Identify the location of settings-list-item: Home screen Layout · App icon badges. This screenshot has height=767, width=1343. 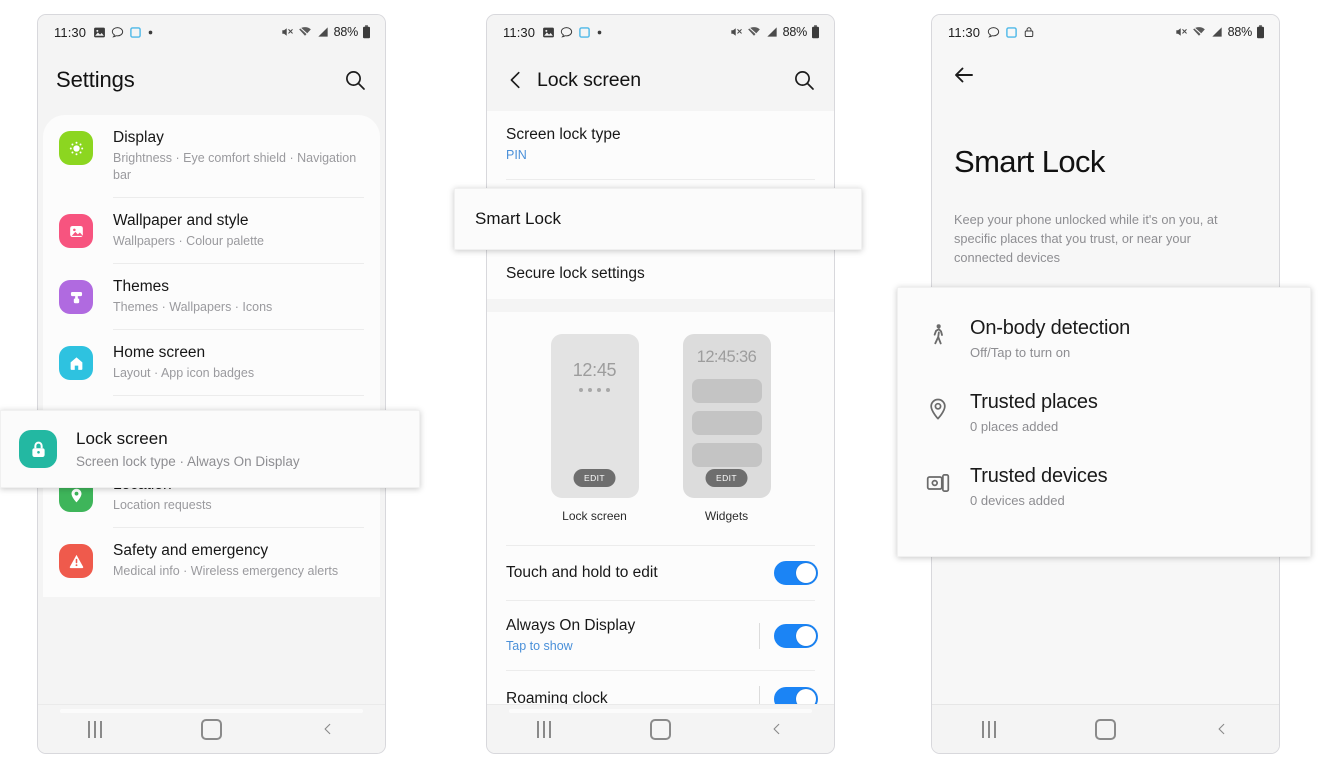
(211, 362).